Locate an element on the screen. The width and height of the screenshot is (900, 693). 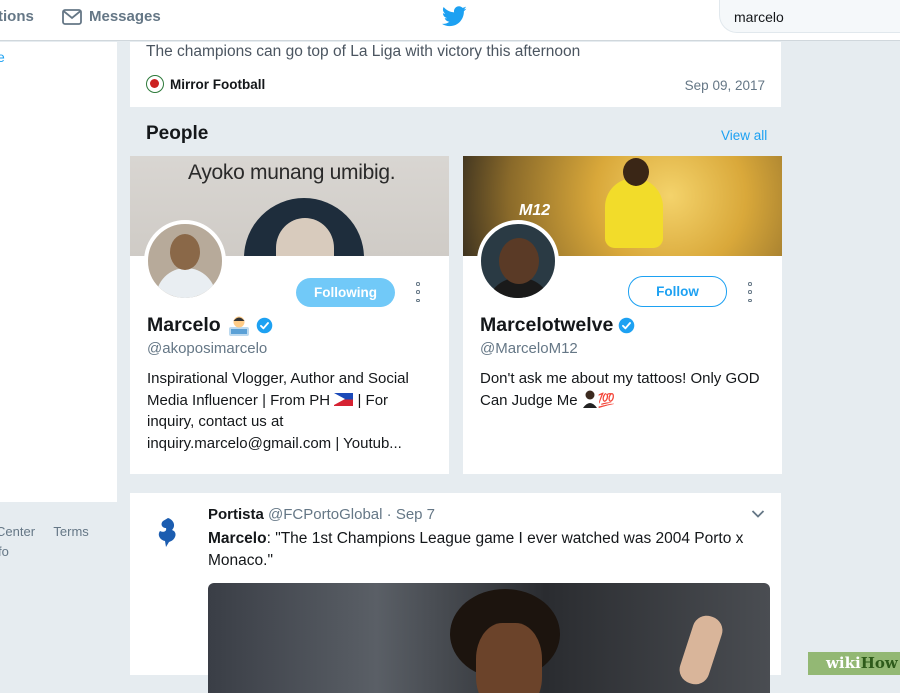
wikihow-how: How is located at coordinates (879, 663).